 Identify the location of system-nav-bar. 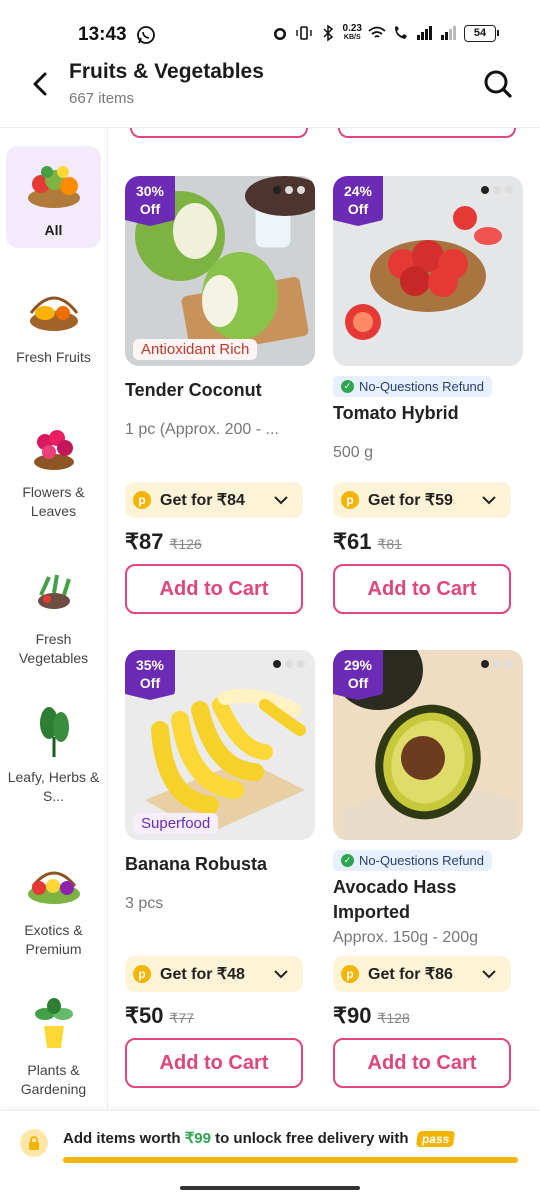
(270, 1188).